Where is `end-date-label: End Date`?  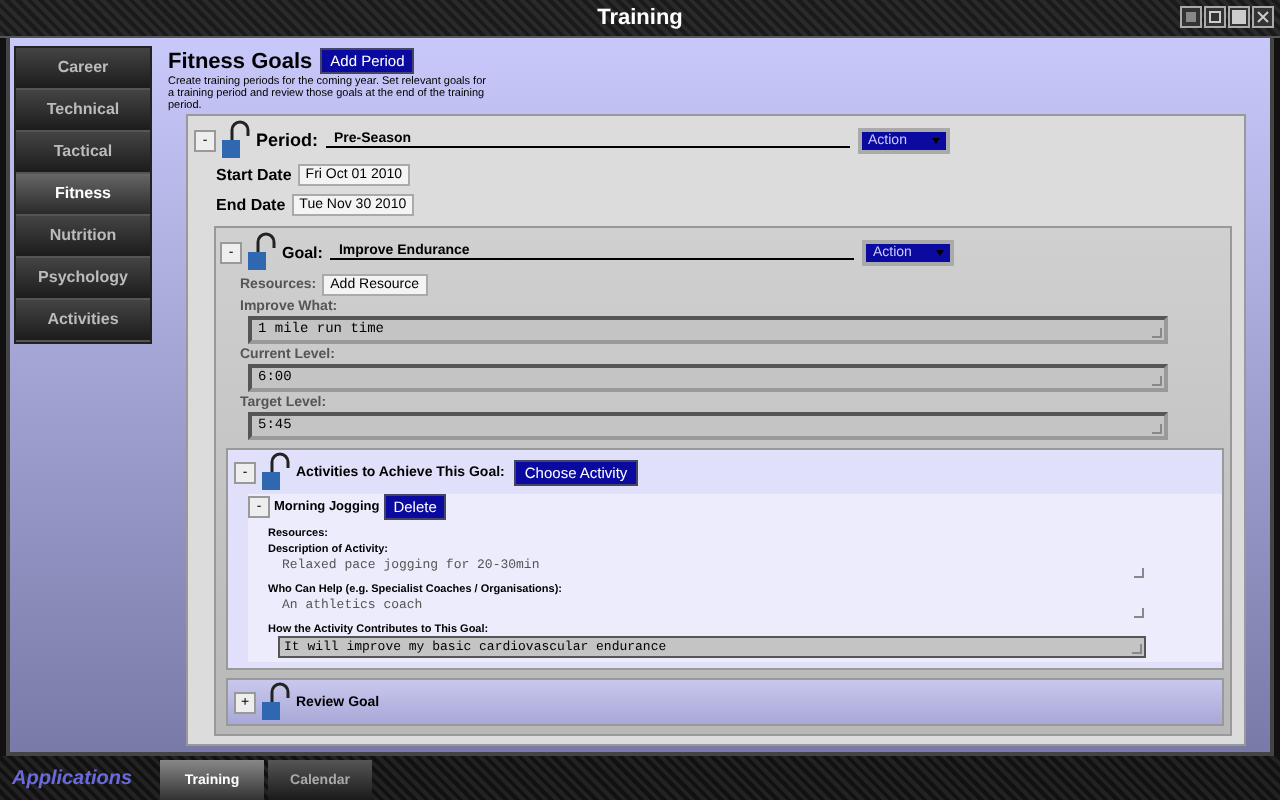
end-date-label: End Date is located at coordinates (251, 205).